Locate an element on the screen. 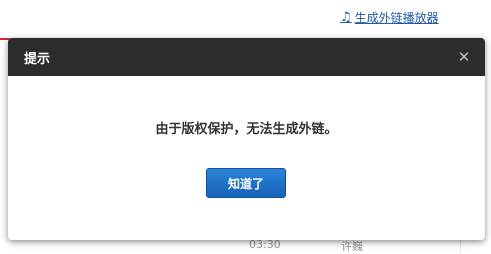 The width and height of the screenshot is (491, 254). ok-button: 知道了 is located at coordinates (246, 183).